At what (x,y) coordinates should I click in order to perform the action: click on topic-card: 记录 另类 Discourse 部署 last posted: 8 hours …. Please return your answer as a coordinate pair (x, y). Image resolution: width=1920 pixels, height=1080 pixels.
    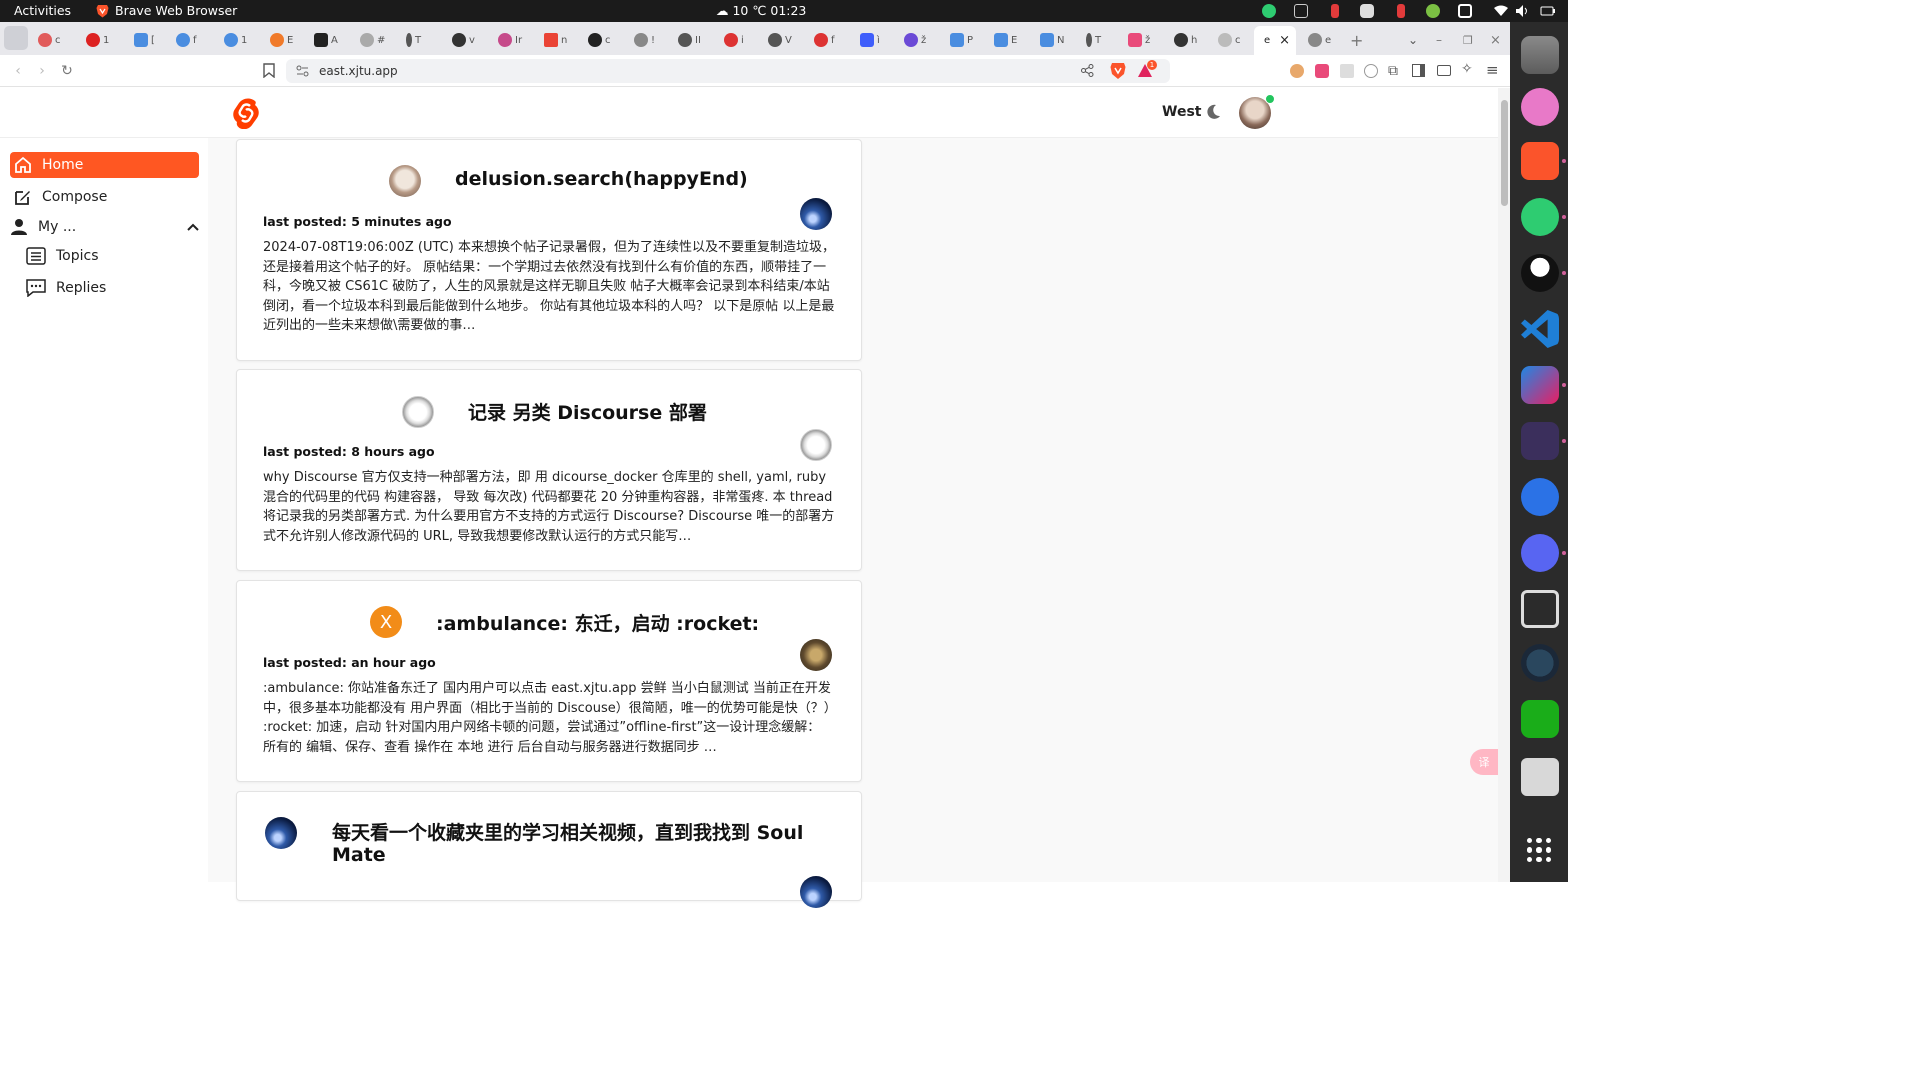
    Looking at the image, I should click on (549, 470).